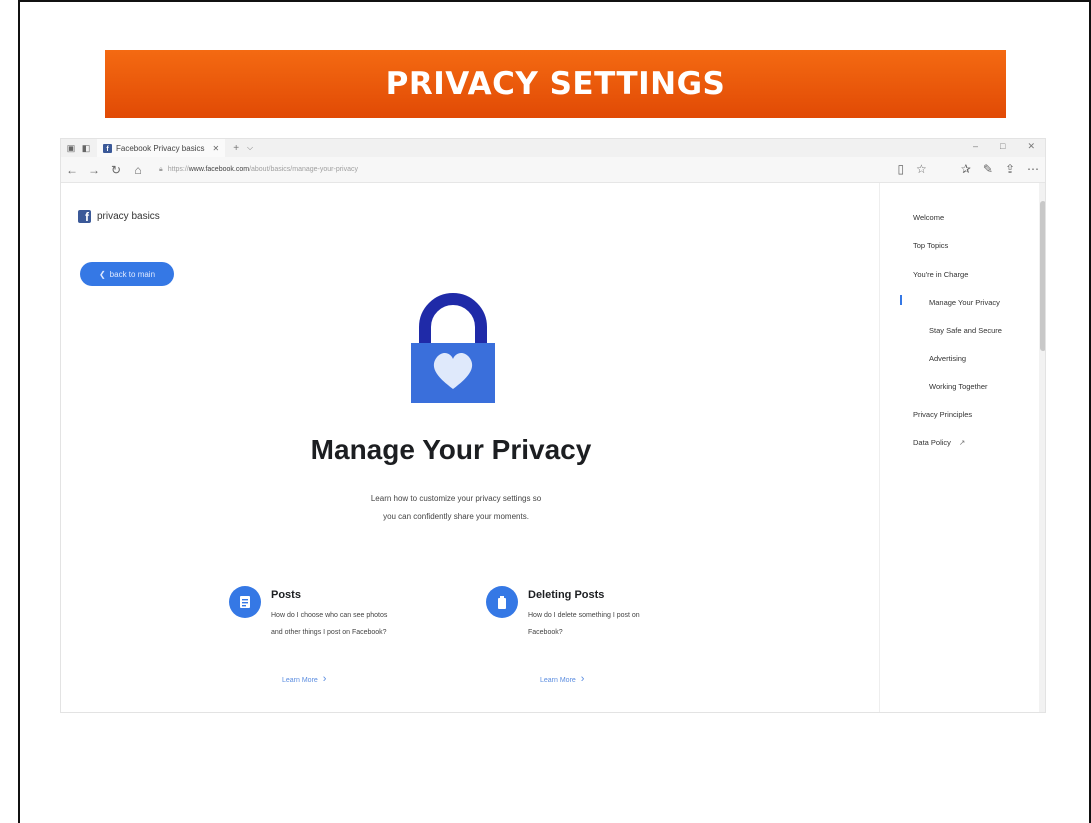 The image size is (1091, 823). What do you see at coordinates (178, 169) in the screenshot?
I see `url-prefix: https://` at bounding box center [178, 169].